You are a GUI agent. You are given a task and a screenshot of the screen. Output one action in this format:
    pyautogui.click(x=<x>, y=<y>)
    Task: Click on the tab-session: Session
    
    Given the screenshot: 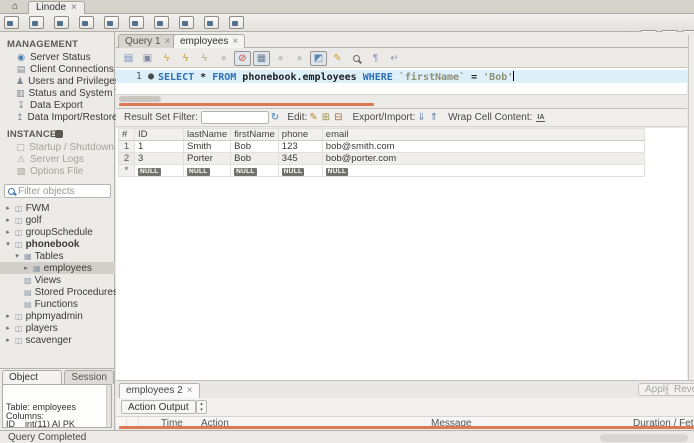 What is the action you would take?
    pyautogui.click(x=89, y=377)
    